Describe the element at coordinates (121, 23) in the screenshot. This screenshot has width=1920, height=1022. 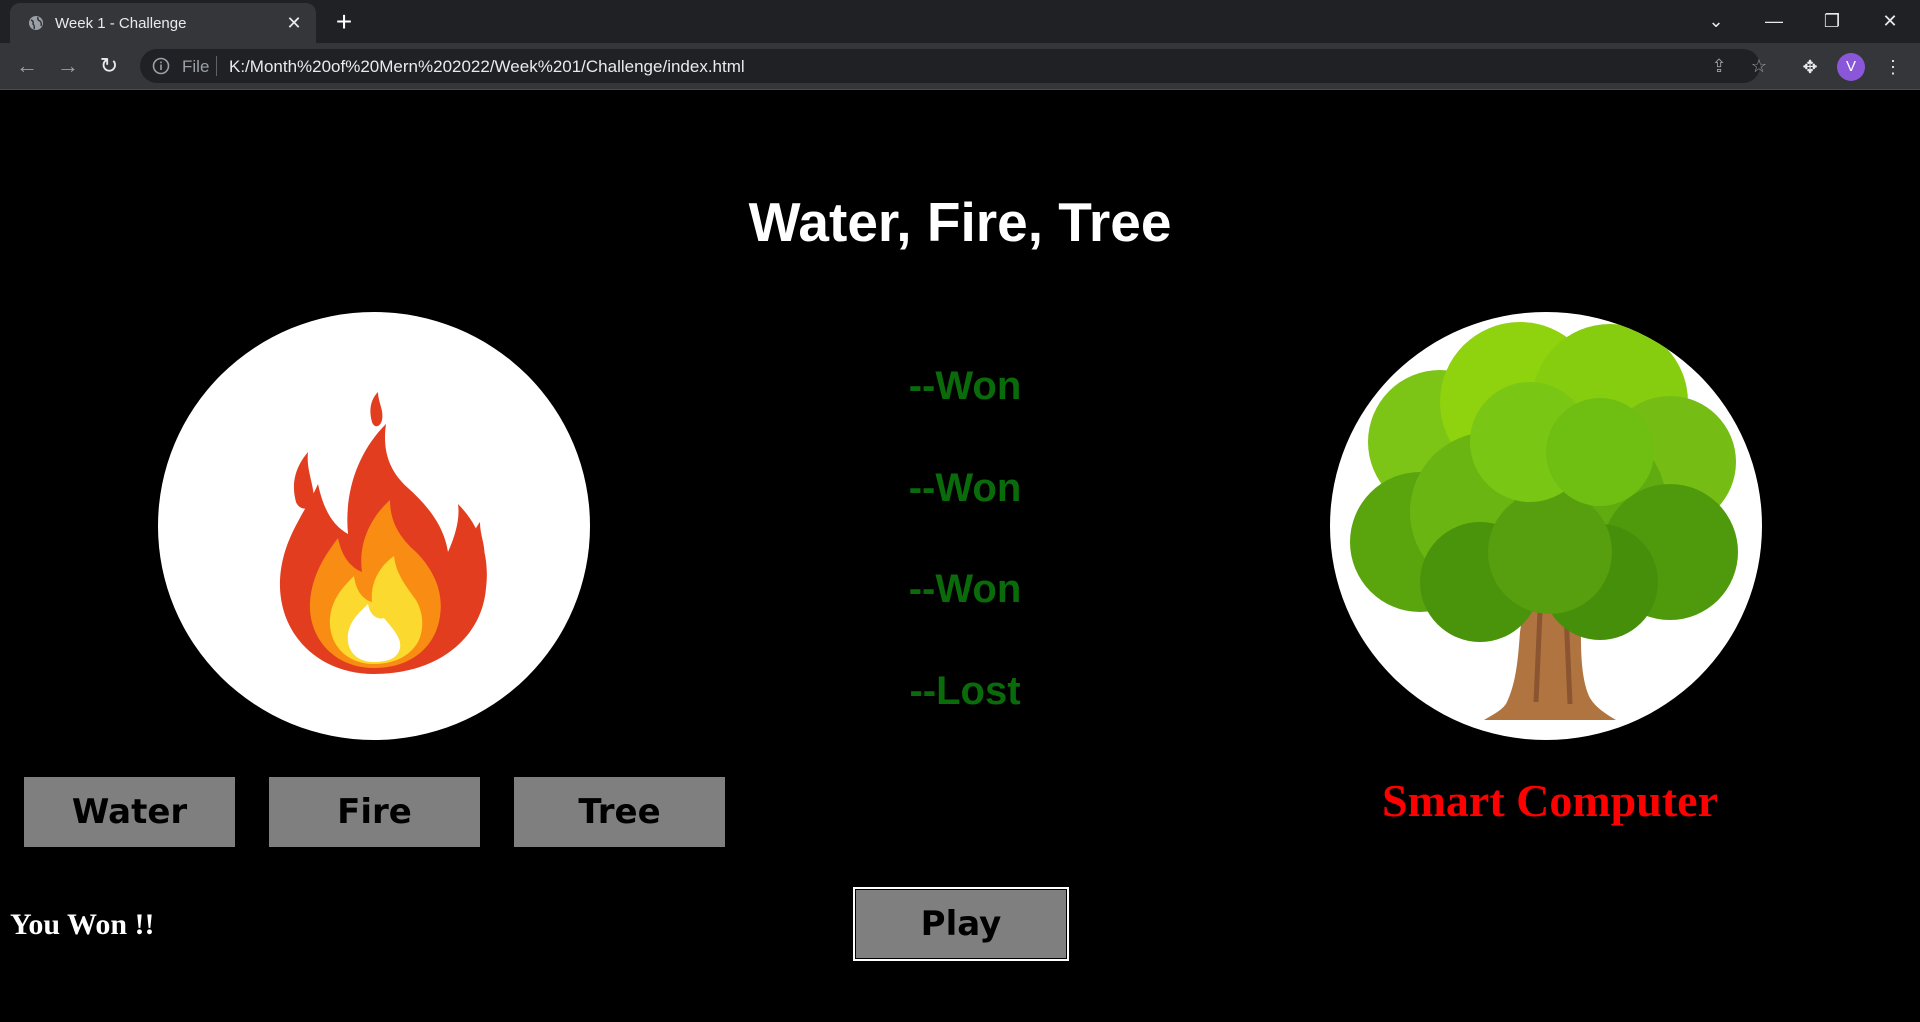
I see `tab-title: Week 1 - Challenge` at that location.